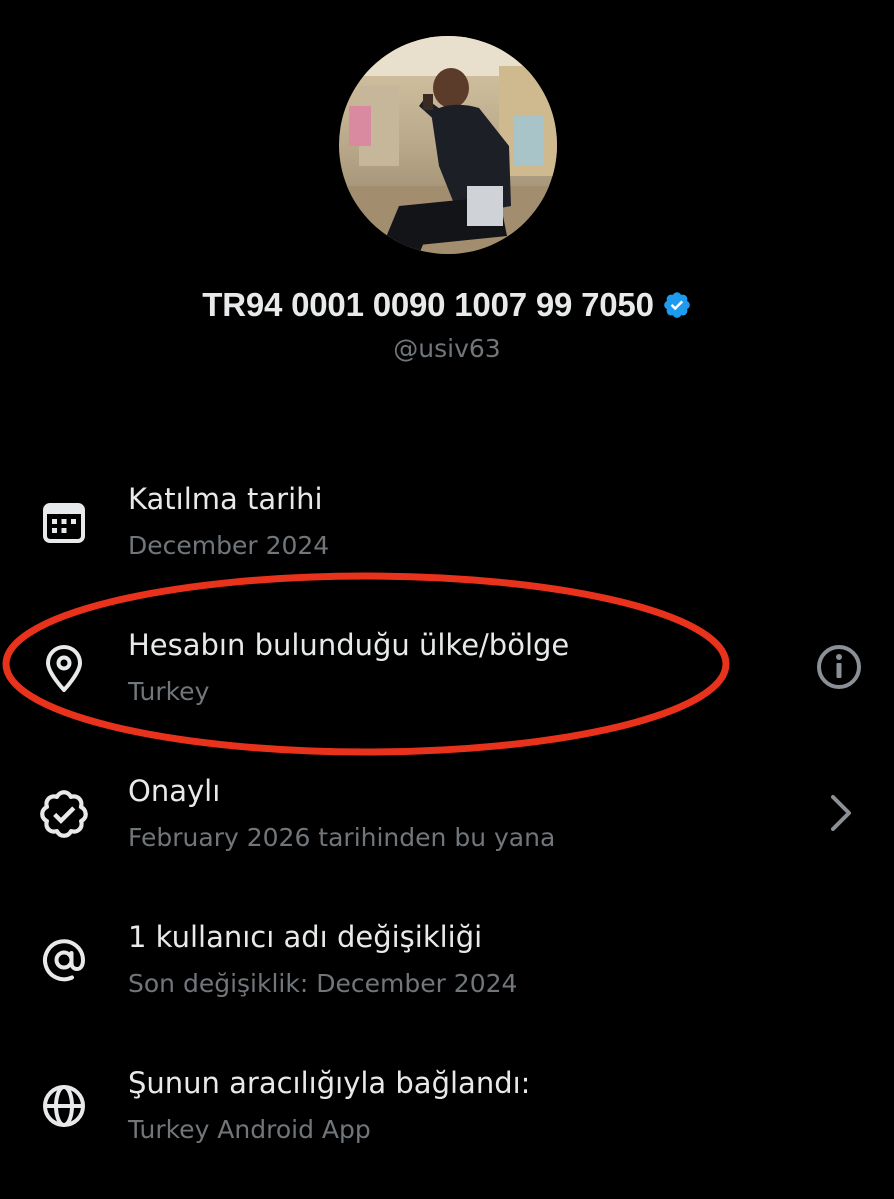  What do you see at coordinates (174, 791) in the screenshot?
I see `row-title: Onaylı` at bounding box center [174, 791].